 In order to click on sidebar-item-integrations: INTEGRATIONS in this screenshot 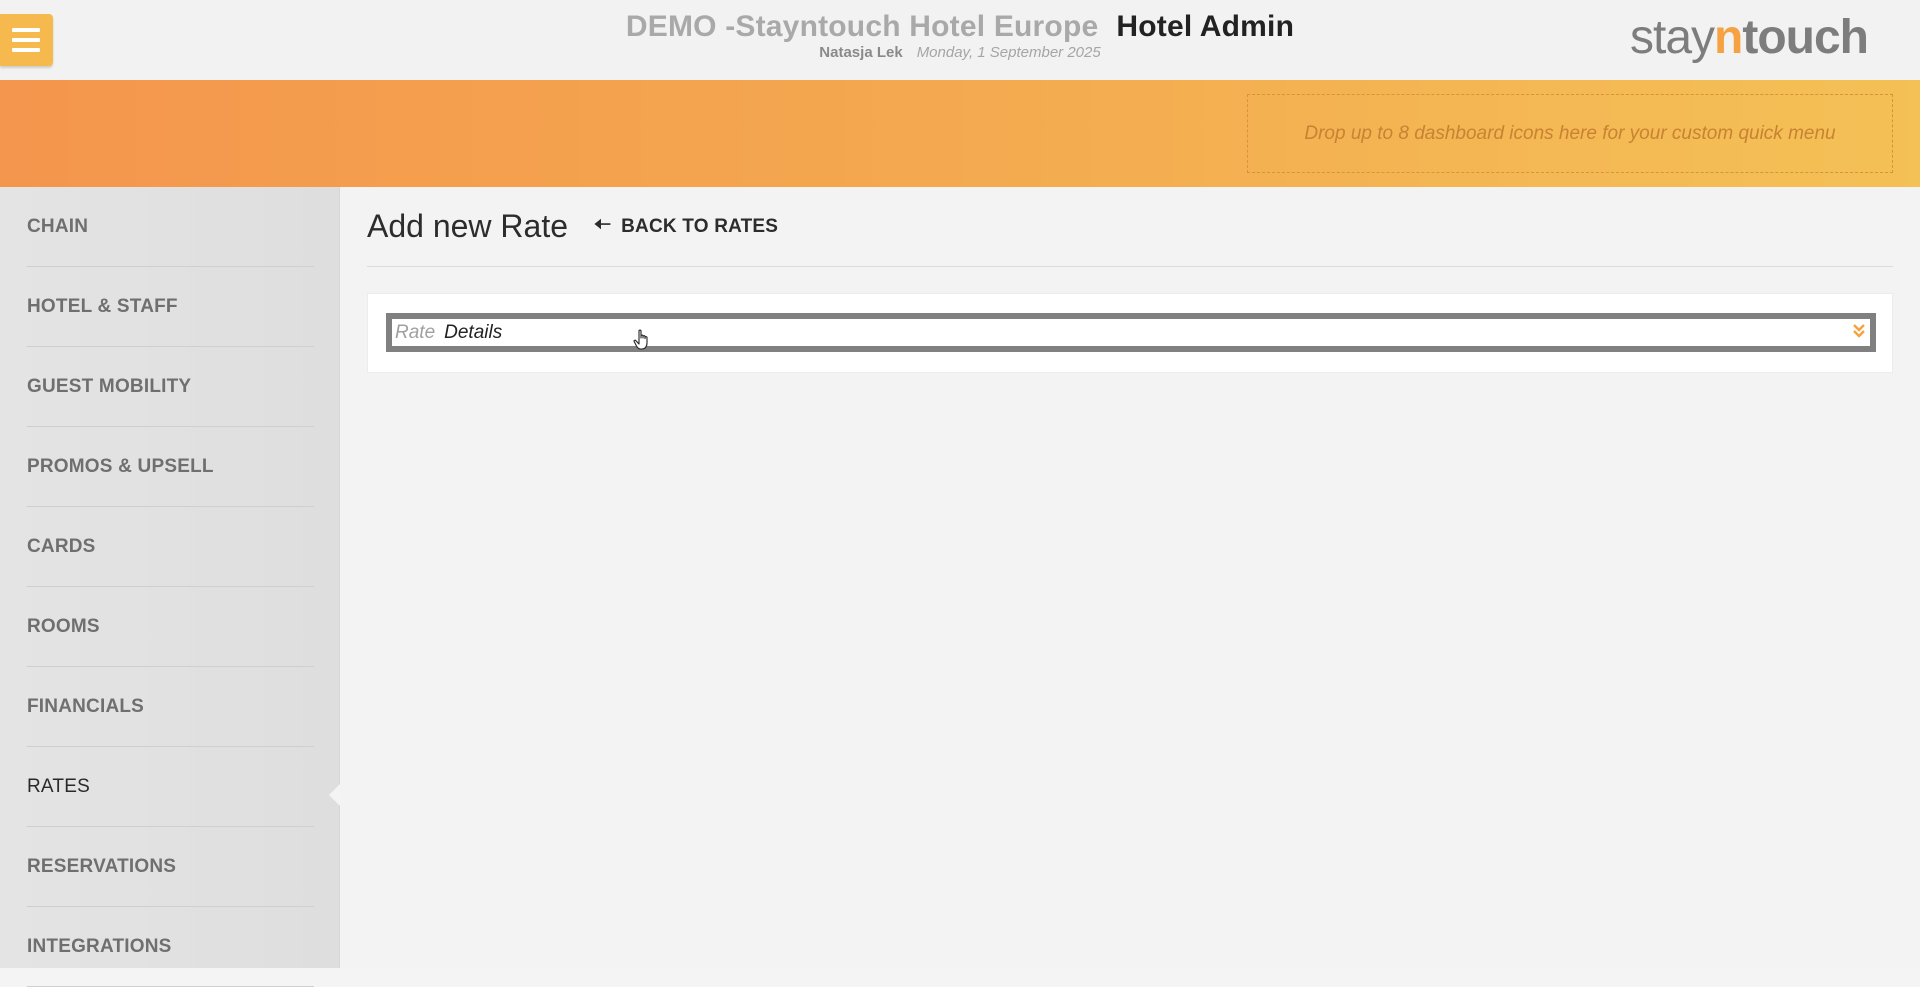, I will do `click(170, 947)`.